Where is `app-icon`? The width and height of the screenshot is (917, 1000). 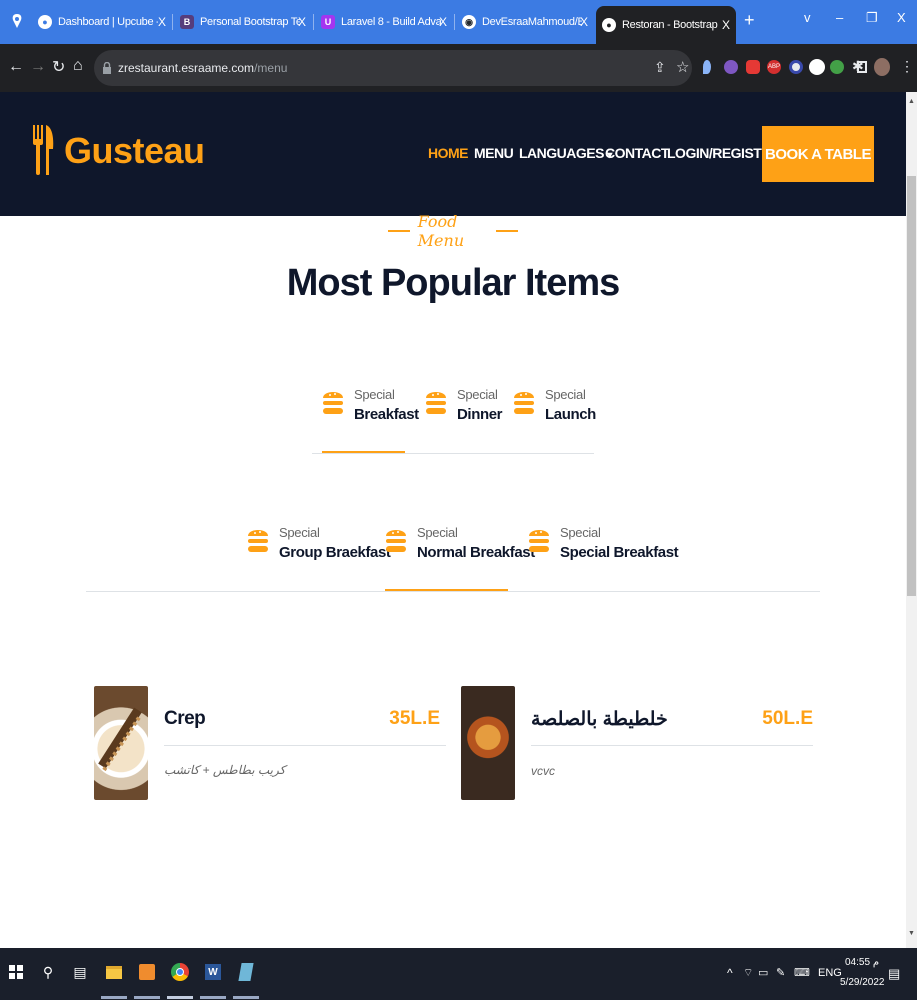 app-icon is located at coordinates (246, 972).